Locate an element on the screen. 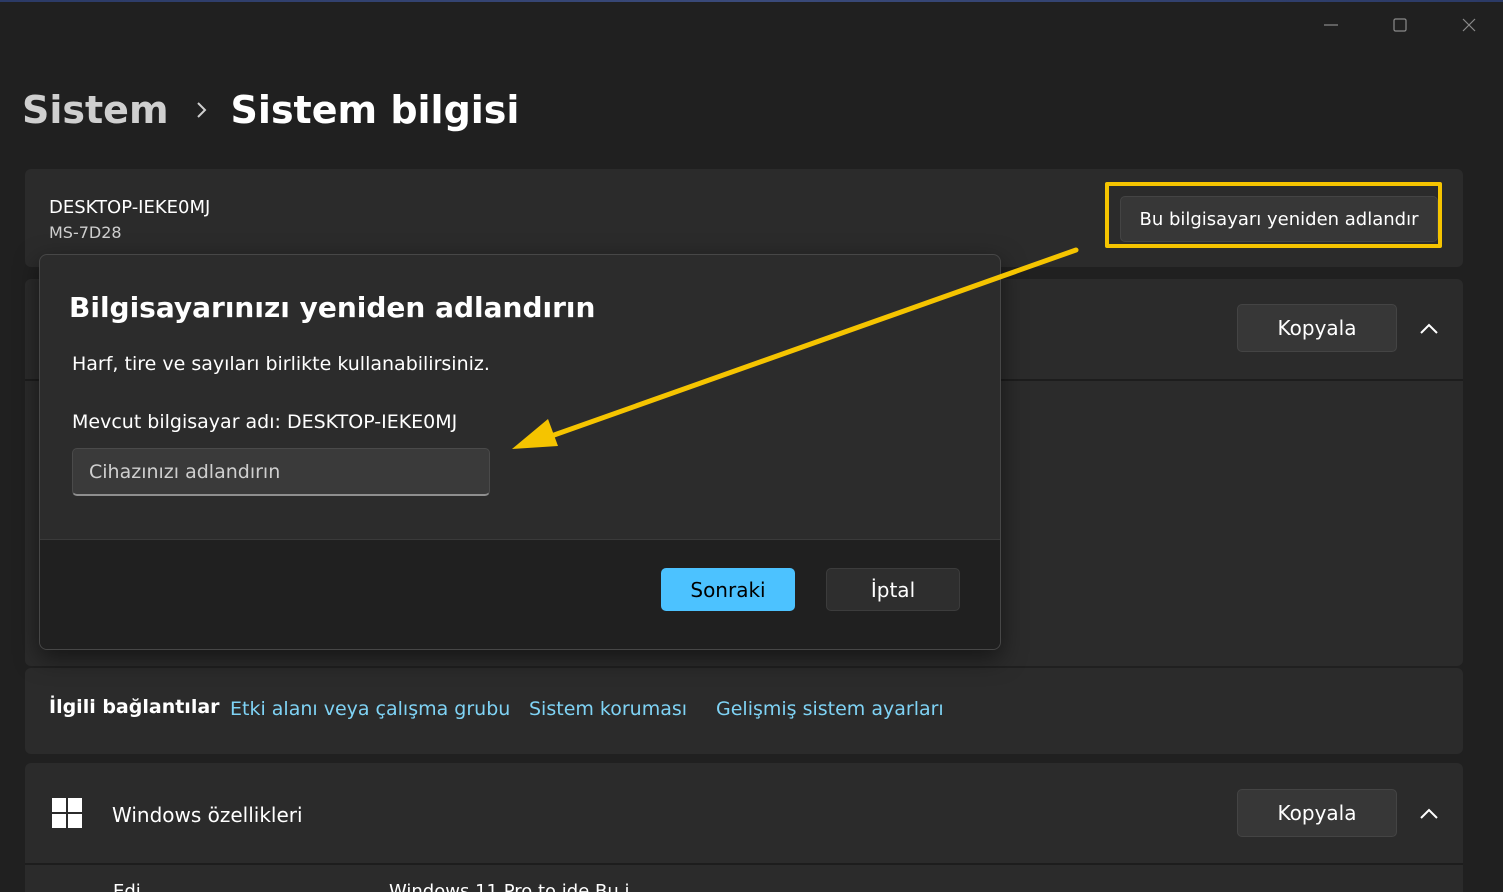 This screenshot has width=1503, height=892. copy-specs-button: Kopyala is located at coordinates (1317, 328).